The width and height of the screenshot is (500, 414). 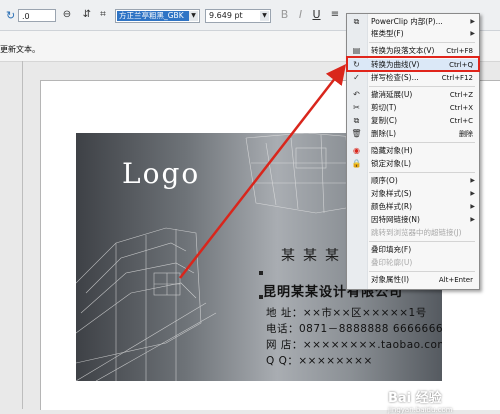 What do you see at coordinates (413, 164) in the screenshot?
I see `menu-item-lock-object: 🔒 锁定对象(L)` at bounding box center [413, 164].